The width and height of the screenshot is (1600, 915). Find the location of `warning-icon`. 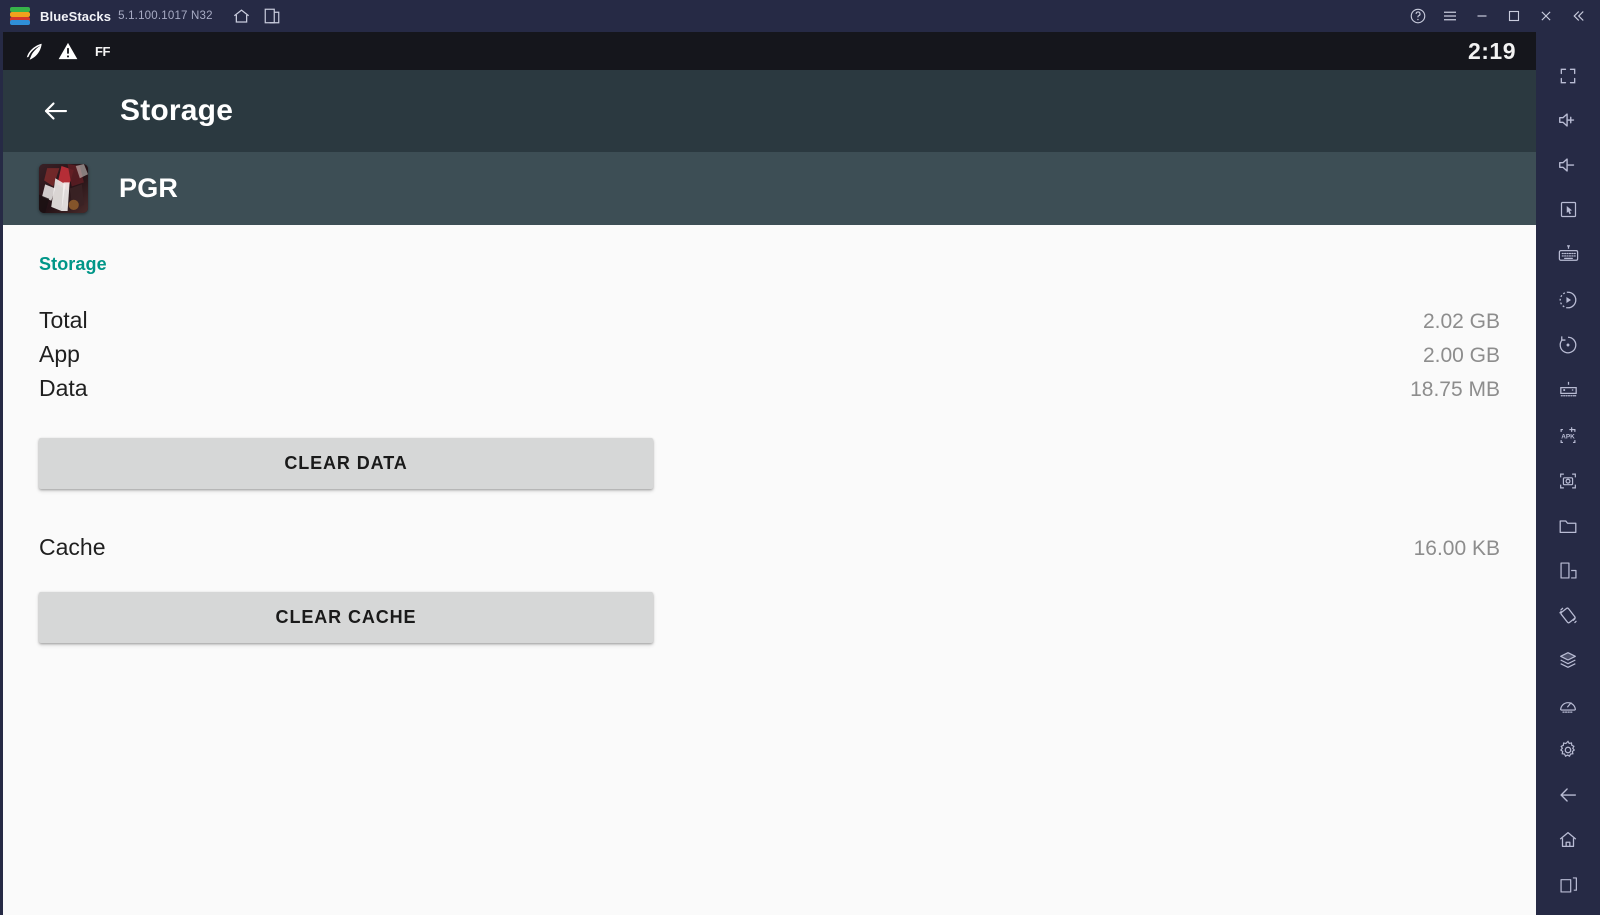

warning-icon is located at coordinates (68, 51).